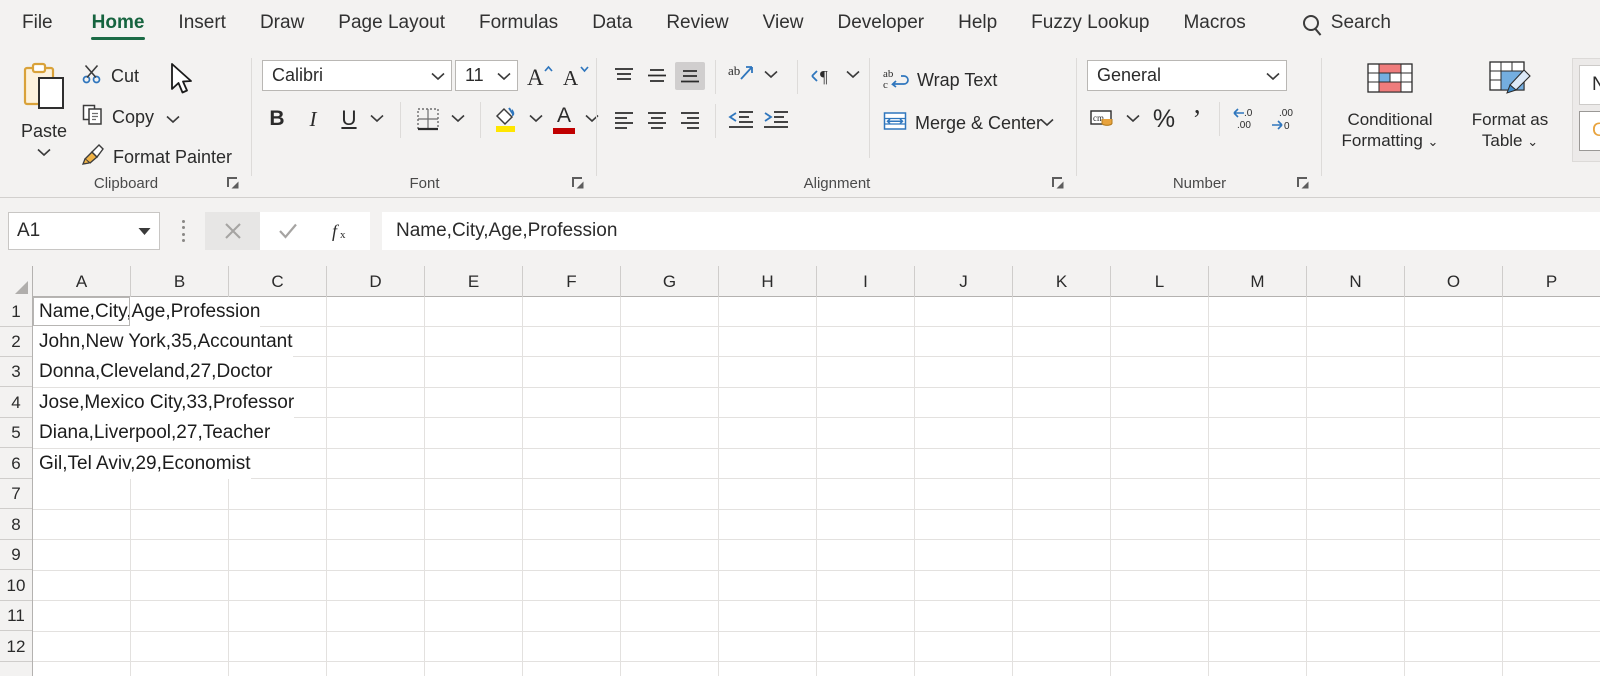 The image size is (1600, 676). I want to click on increase-font-size-button: A, so click(540, 75).